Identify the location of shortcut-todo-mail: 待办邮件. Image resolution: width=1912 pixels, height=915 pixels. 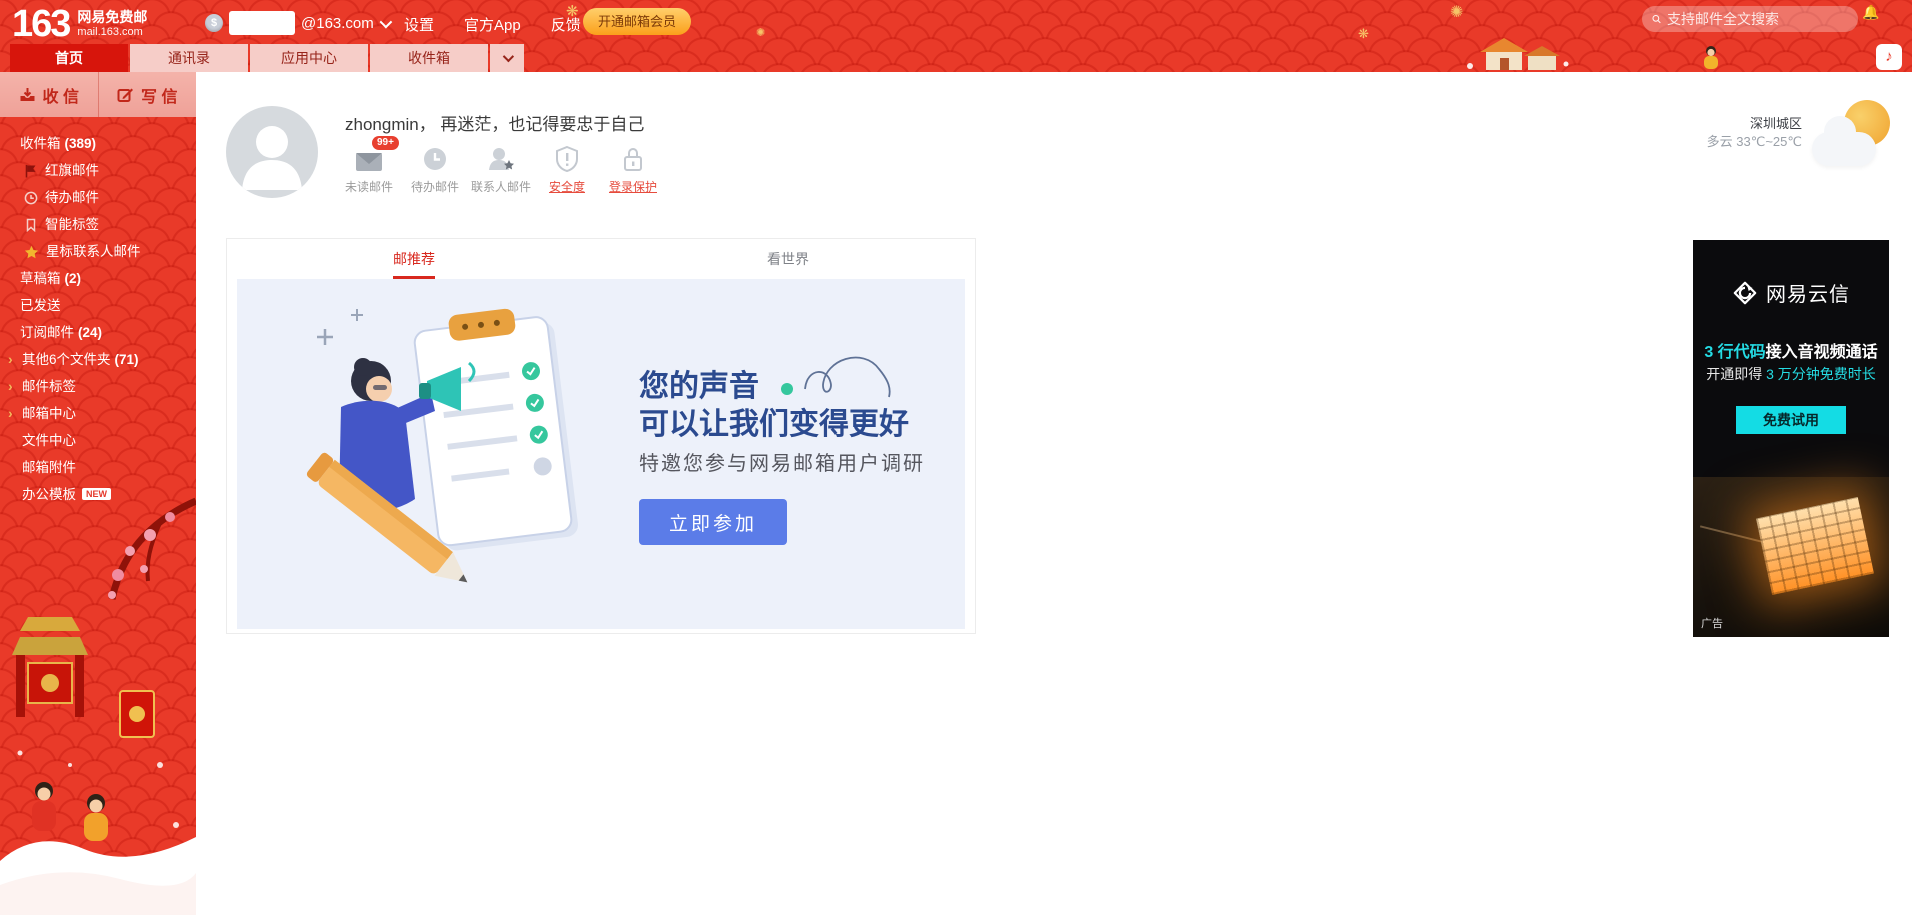
(435, 168).